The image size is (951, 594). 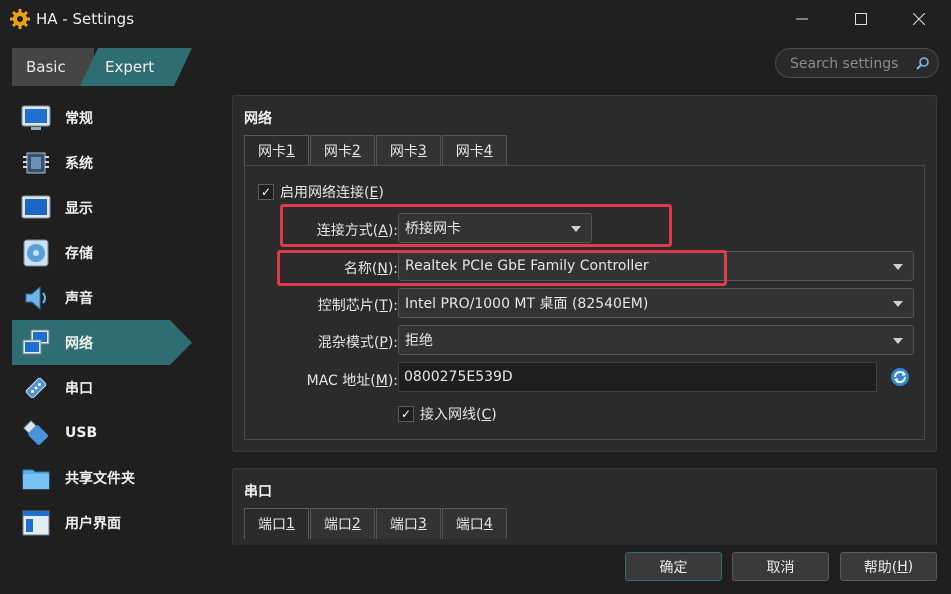 What do you see at coordinates (36, 253) in the screenshot?
I see `storage-disc-icon` at bounding box center [36, 253].